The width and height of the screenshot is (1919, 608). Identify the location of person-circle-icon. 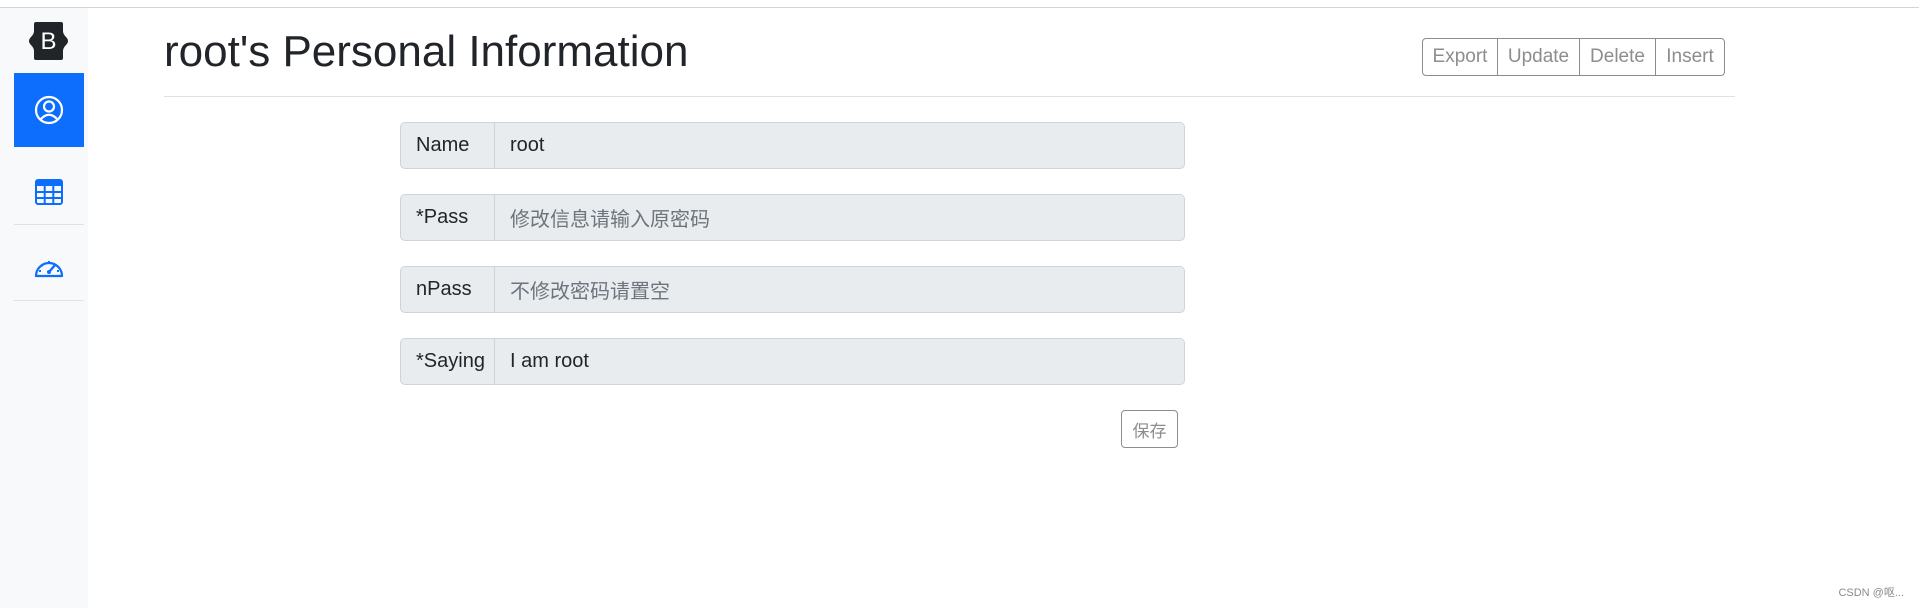
(49, 110).